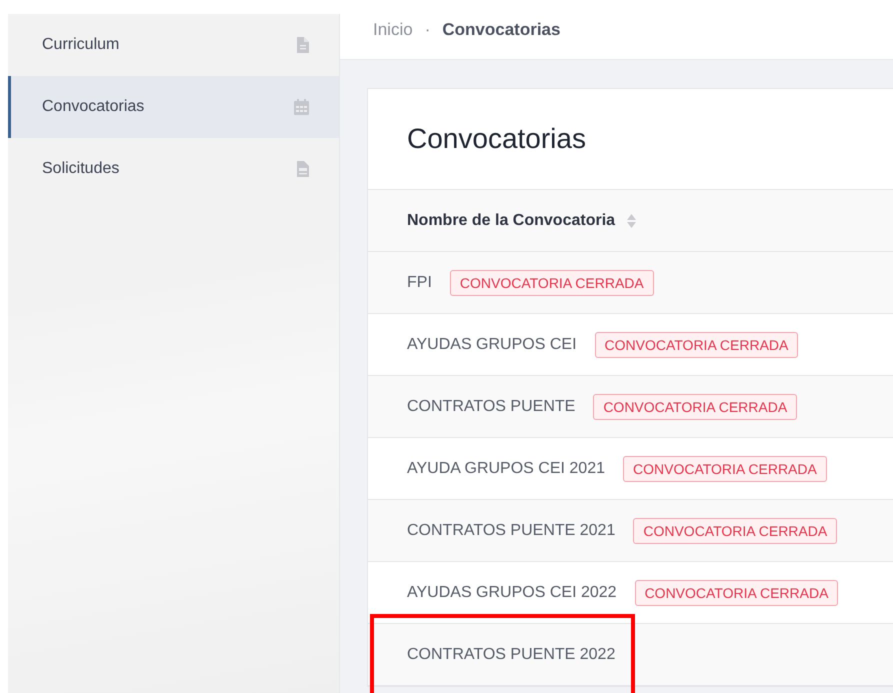  Describe the element at coordinates (303, 169) in the screenshot. I see `form-icon` at that location.